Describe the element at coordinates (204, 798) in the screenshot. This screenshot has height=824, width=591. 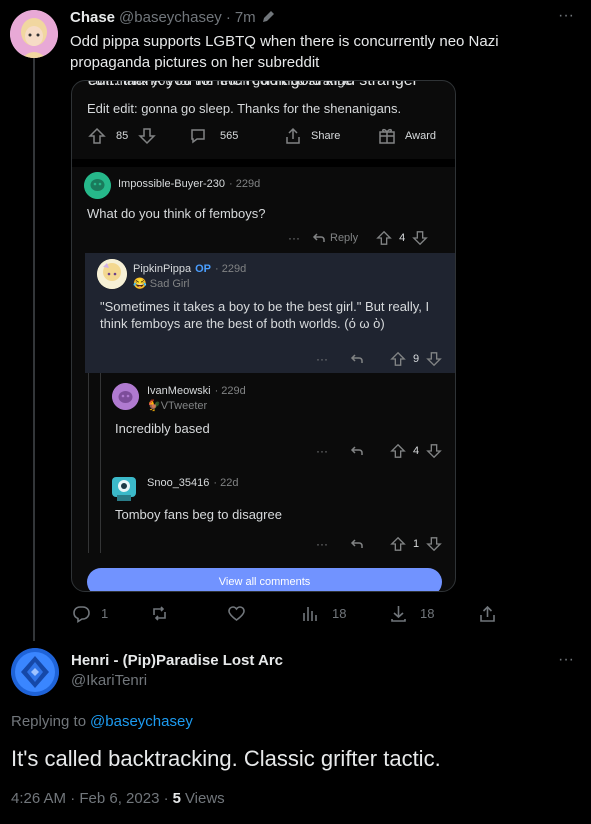
I see `views-label: Views` at that location.